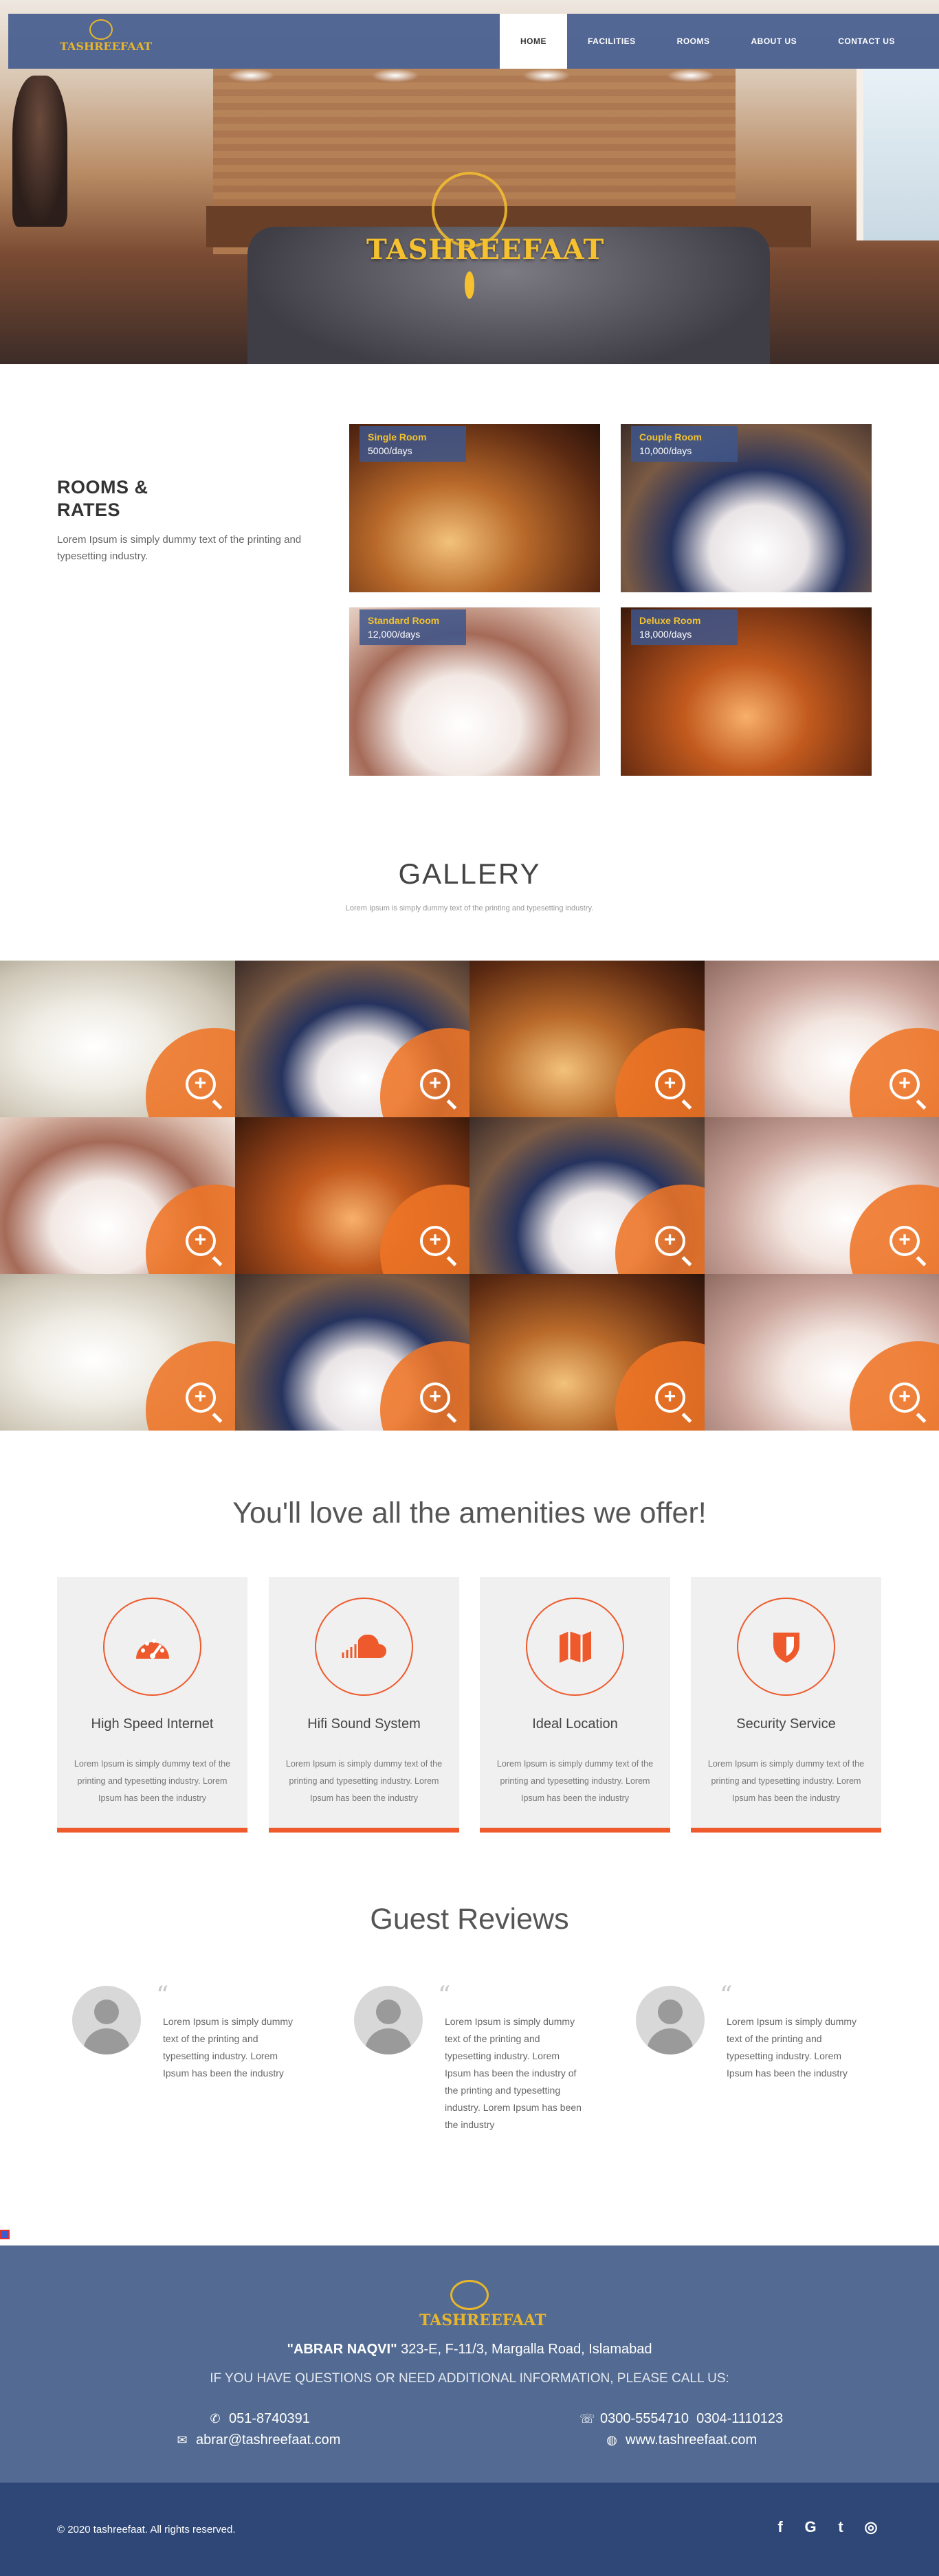 The height and width of the screenshot is (2576, 939). I want to click on room-label: Single Room 5000/days, so click(413, 444).